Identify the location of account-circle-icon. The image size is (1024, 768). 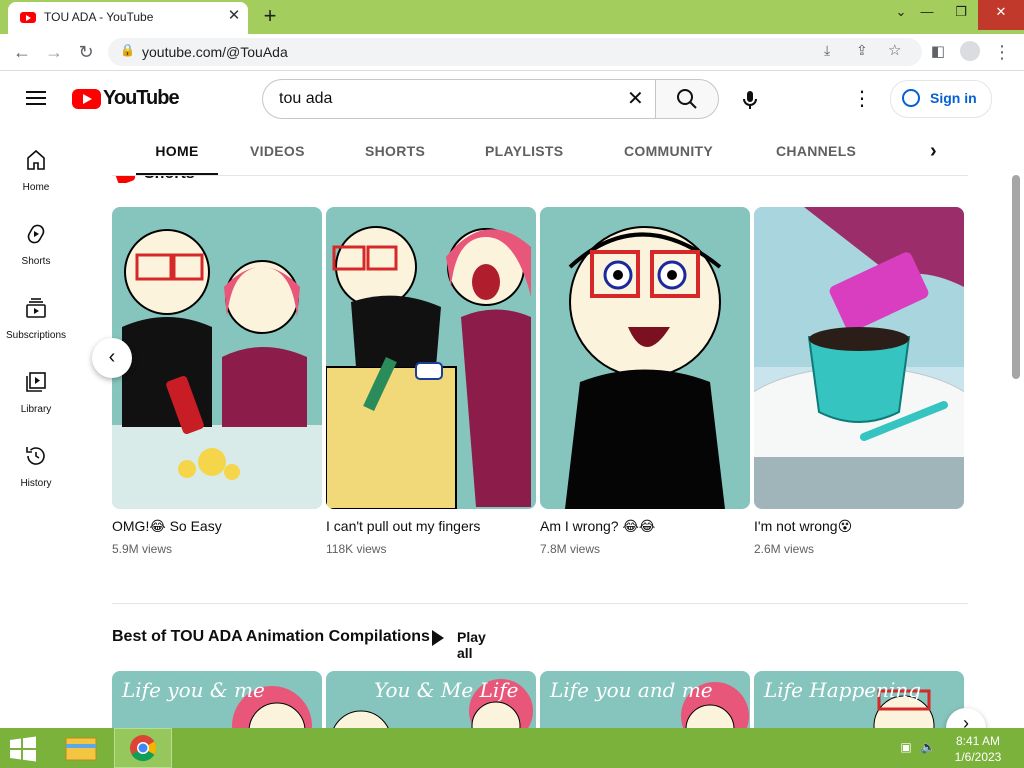
(911, 98).